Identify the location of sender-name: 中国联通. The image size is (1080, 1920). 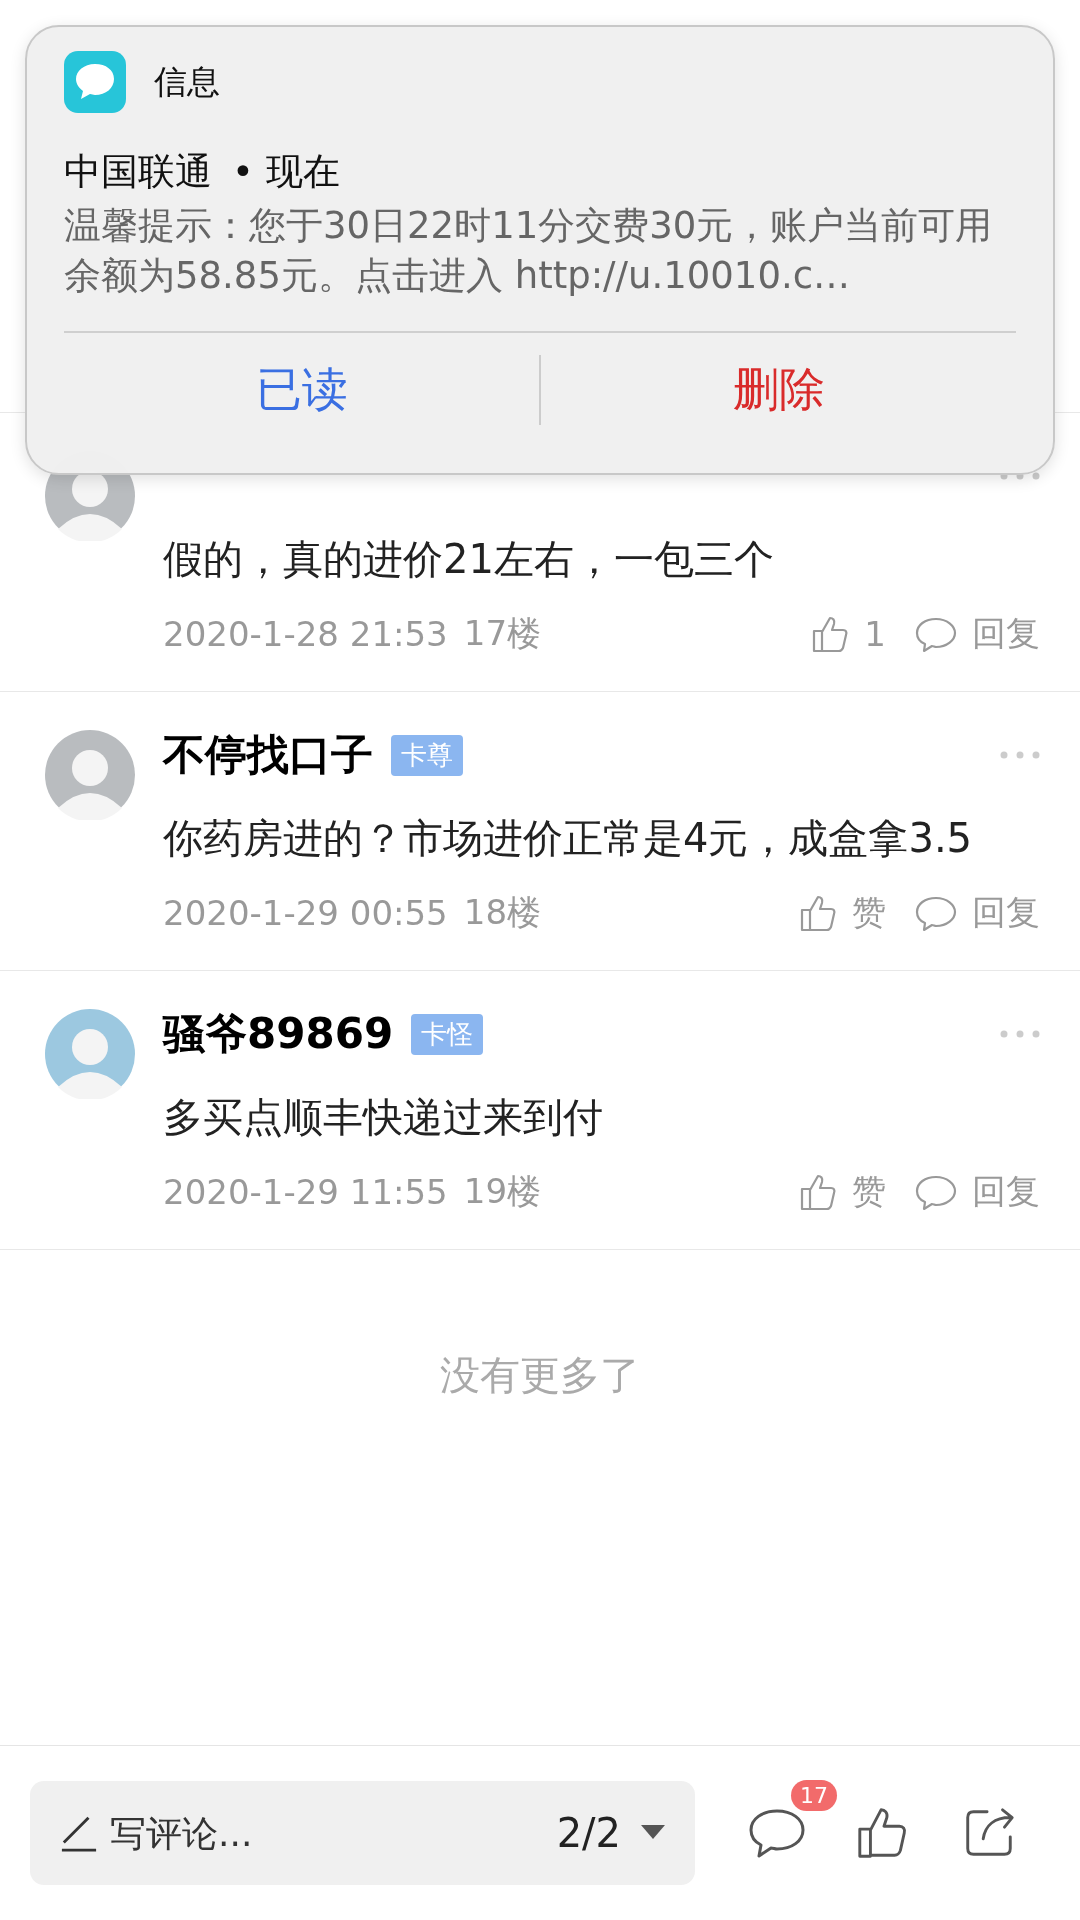
(138, 172).